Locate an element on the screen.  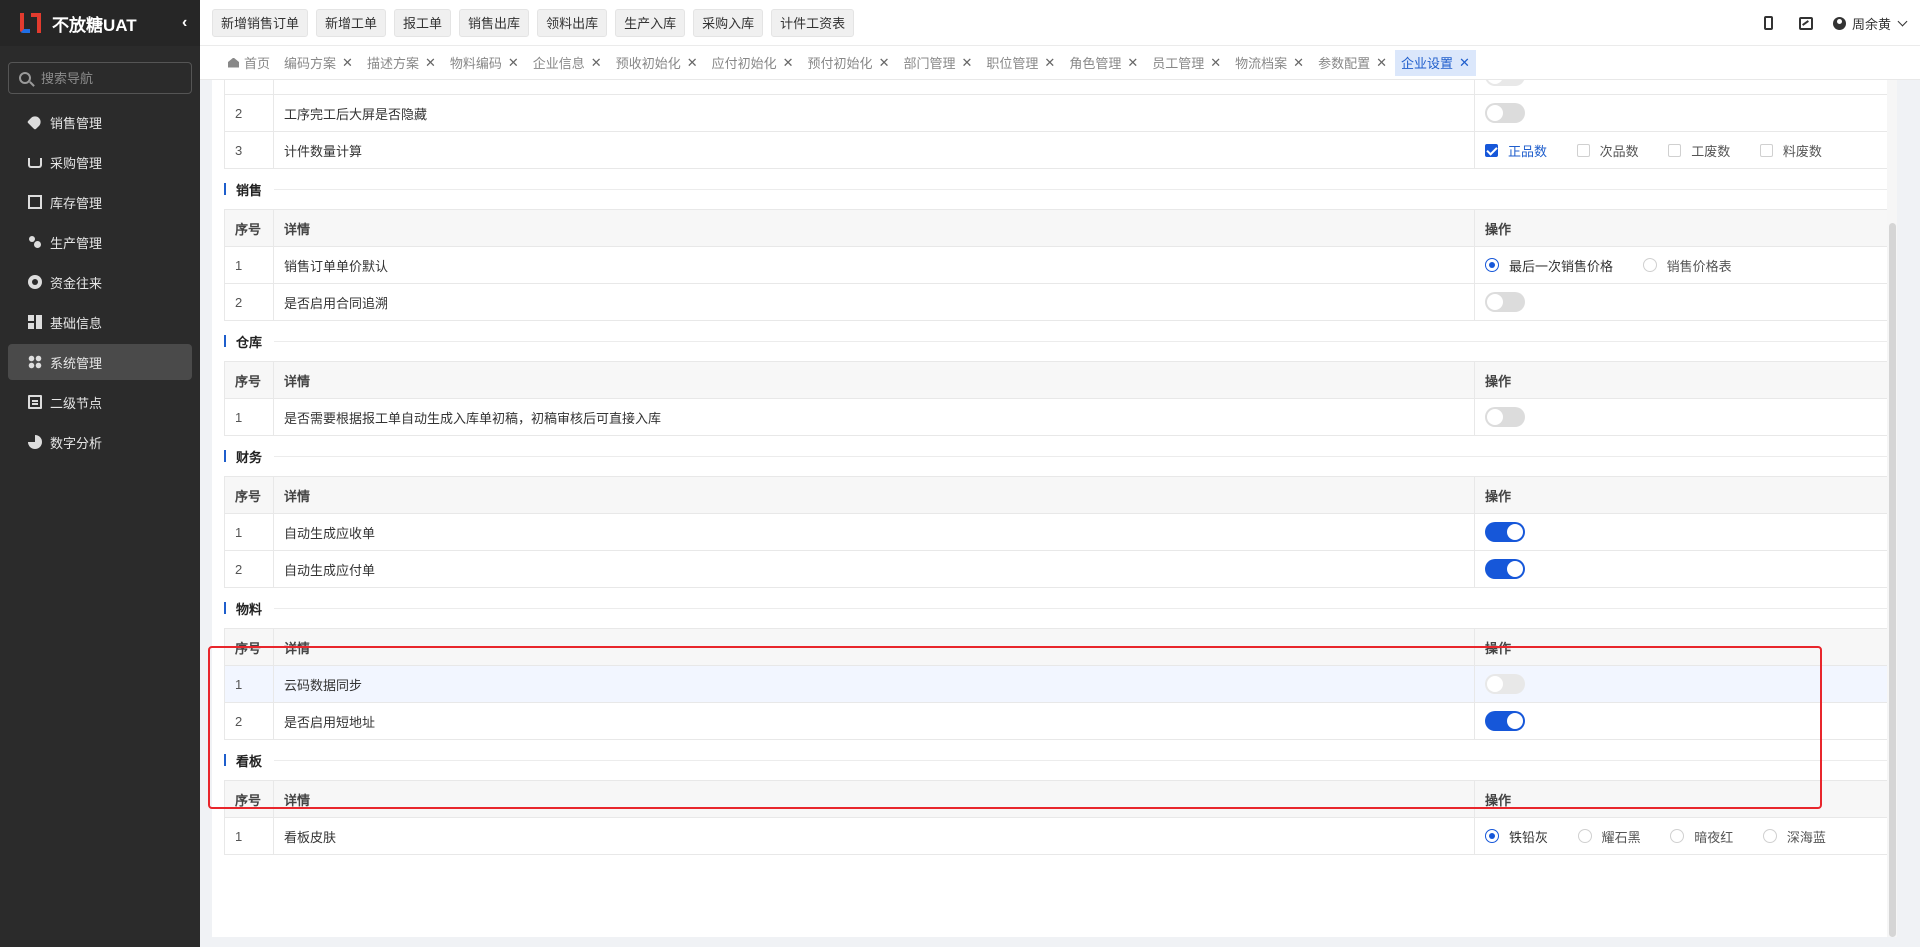
sidebar-item-label: 资金往来 is located at coordinates (76, 283).